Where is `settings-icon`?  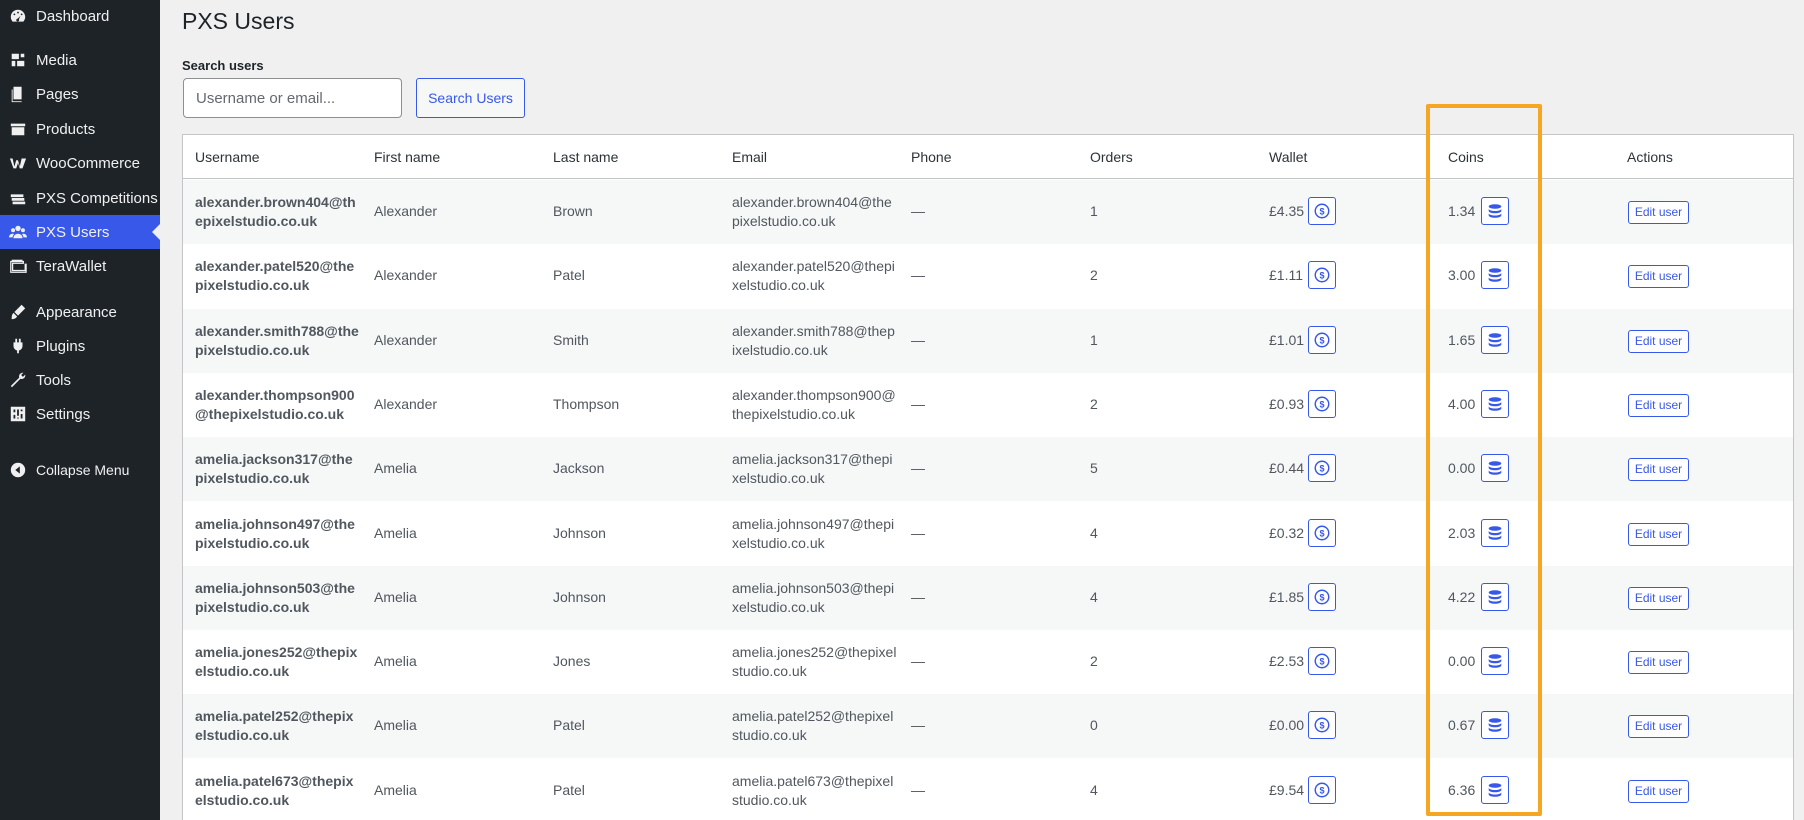
settings-icon is located at coordinates (18, 414).